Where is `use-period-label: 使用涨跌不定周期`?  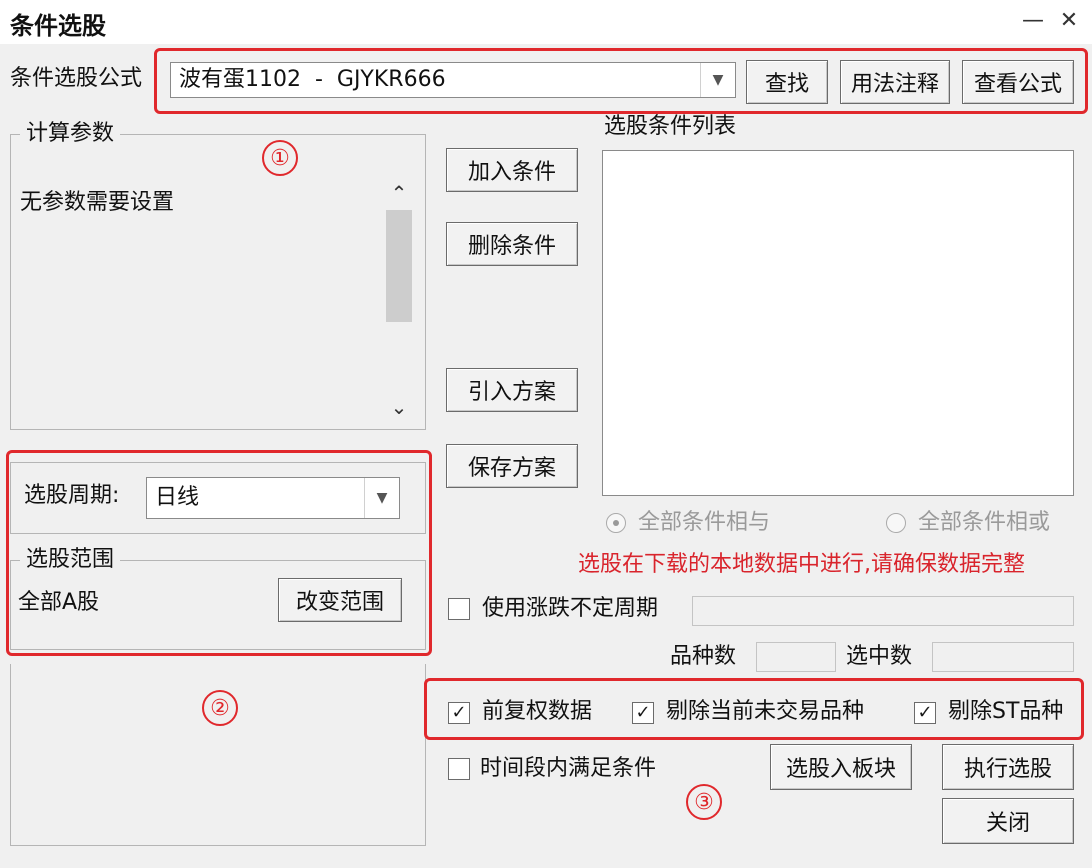
use-period-label: 使用涨跌不定周期 is located at coordinates (570, 608).